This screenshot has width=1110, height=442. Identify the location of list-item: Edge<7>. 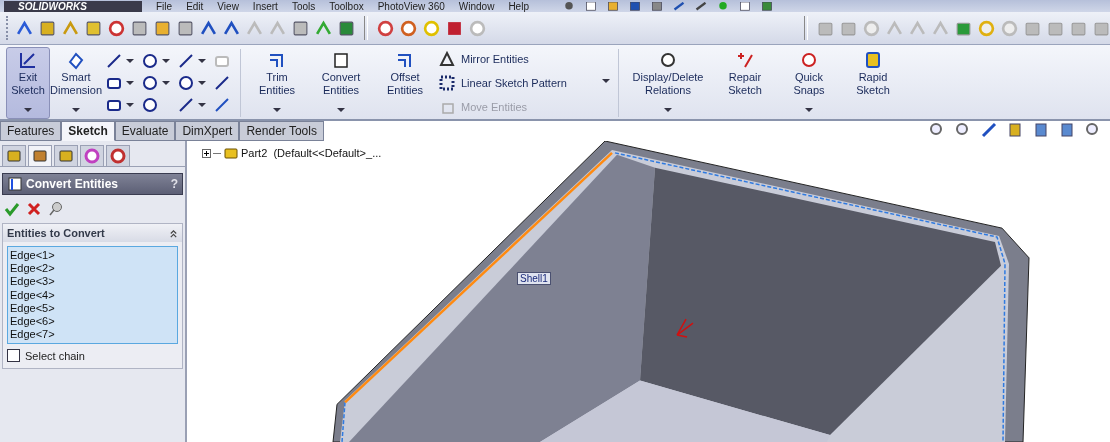
(92, 335).